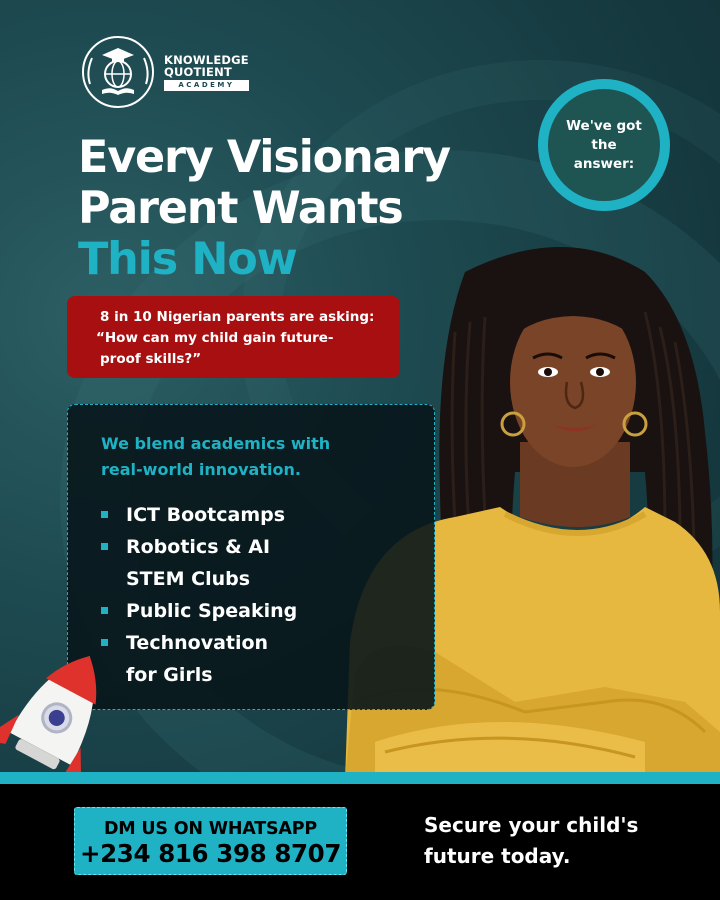 This screenshot has height=900, width=720. Describe the element at coordinates (198, 547) in the screenshot. I see `list-item-label: Robotics & AI` at that location.